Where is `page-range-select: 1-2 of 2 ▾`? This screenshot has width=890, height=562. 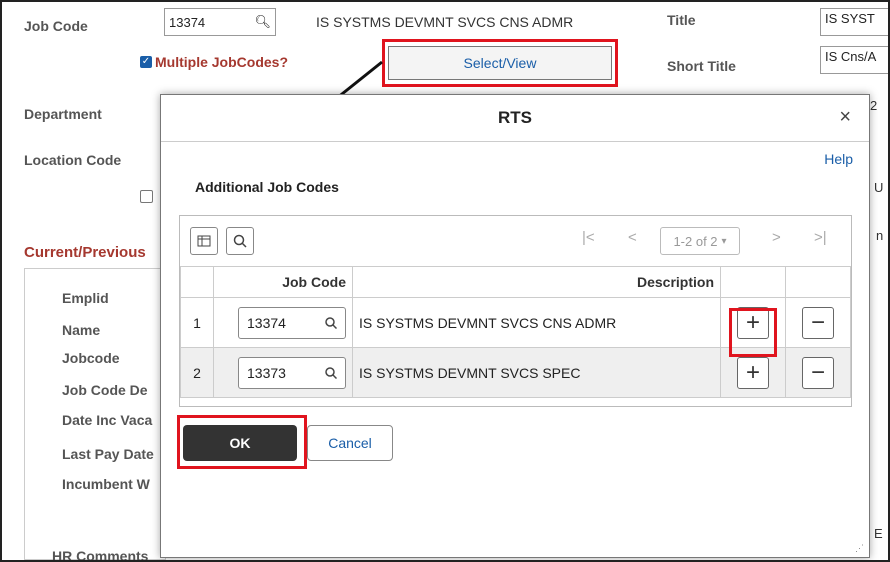
page-range-select: 1-2 of 2 ▾ is located at coordinates (700, 241).